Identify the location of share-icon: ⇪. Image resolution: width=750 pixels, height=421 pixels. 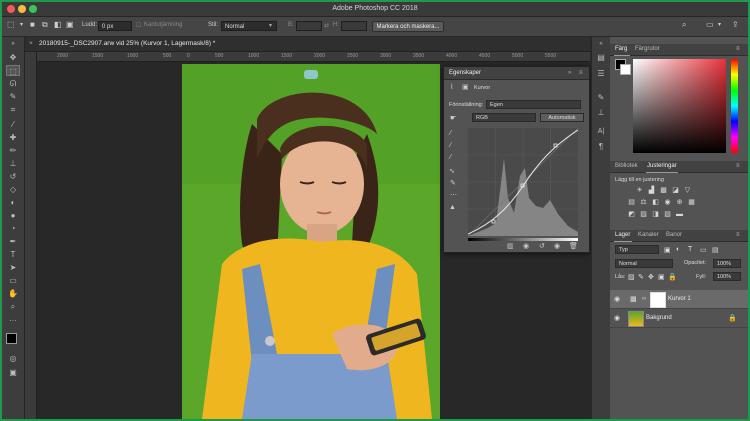
(735, 24).